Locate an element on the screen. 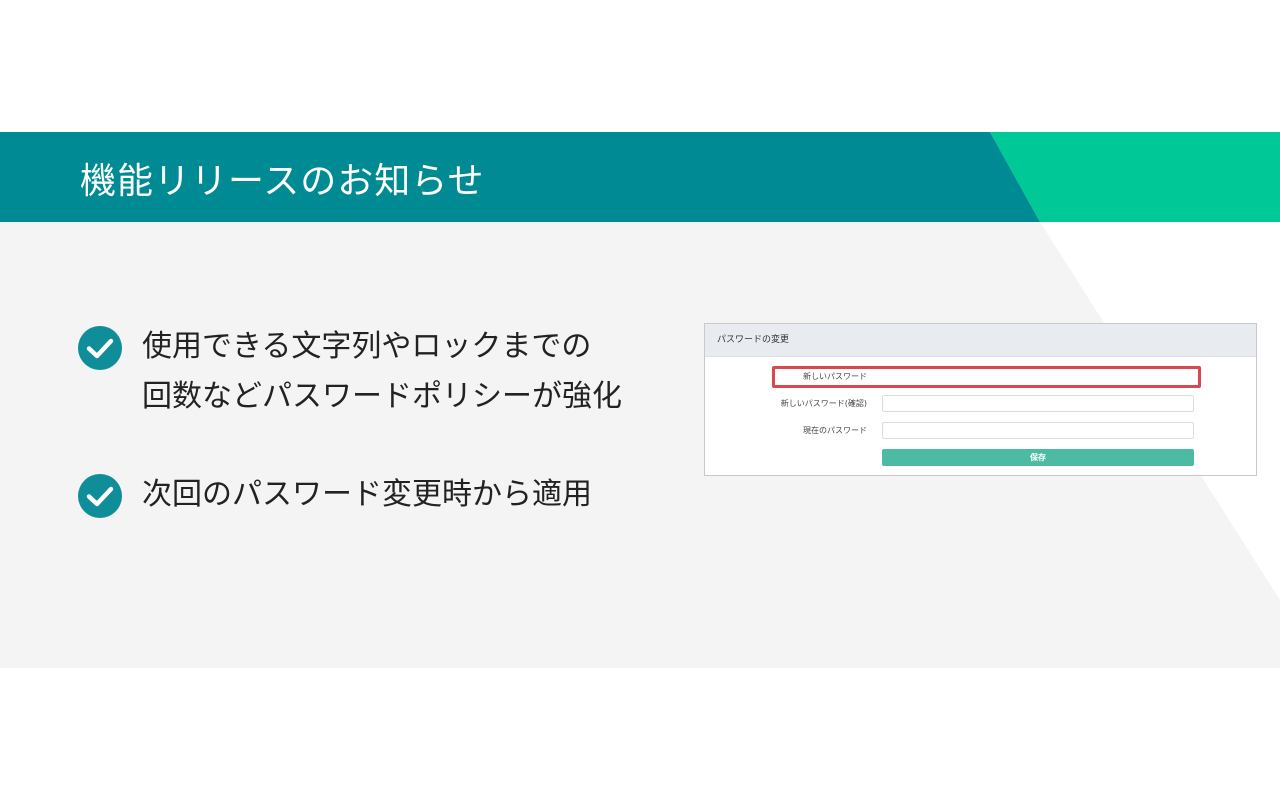 Image resolution: width=1280 pixels, height=800 pixels. bullet-text: 次回のパスワード変更時から適用 is located at coordinates (367, 495).